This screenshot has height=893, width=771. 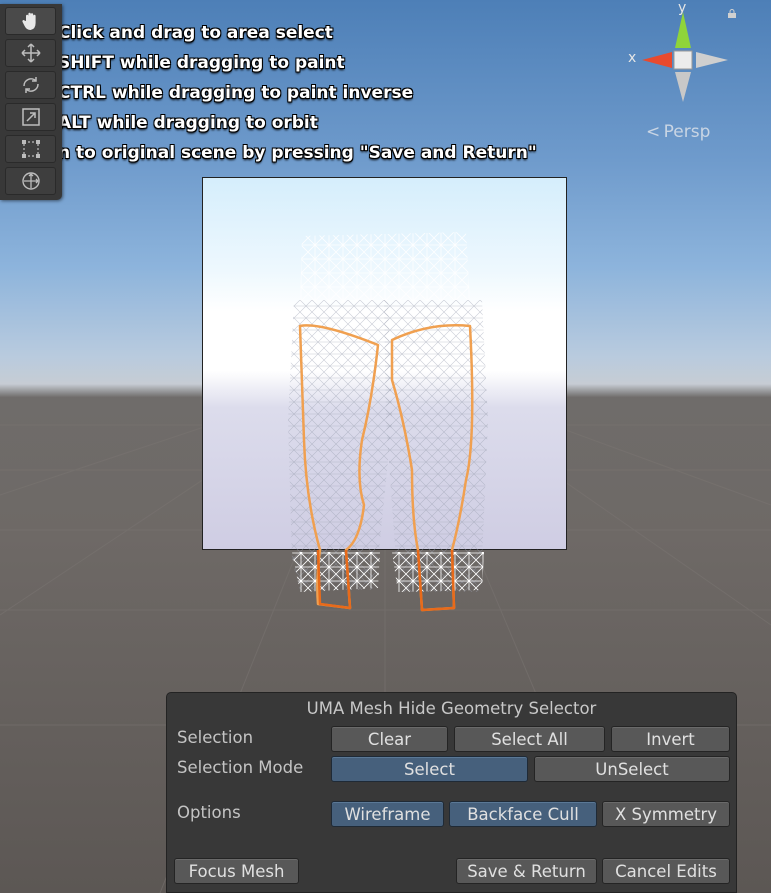 I want to click on save-return-button: Save & Return, so click(x=526, y=871).